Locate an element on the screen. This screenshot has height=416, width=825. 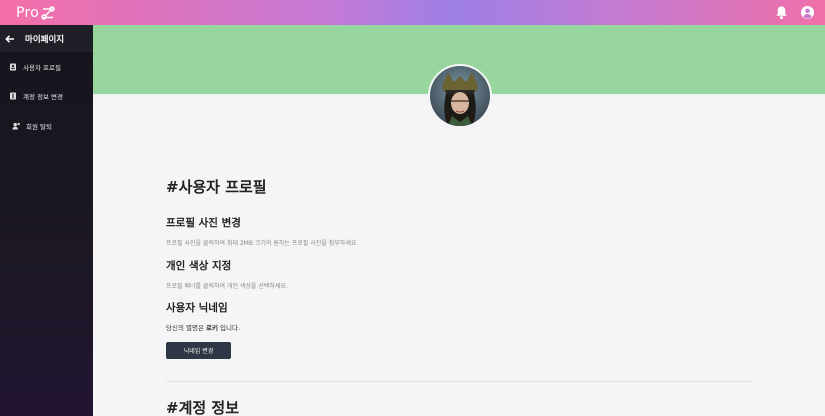
nickname-prefix: 당신의 별명은 is located at coordinates (186, 328).